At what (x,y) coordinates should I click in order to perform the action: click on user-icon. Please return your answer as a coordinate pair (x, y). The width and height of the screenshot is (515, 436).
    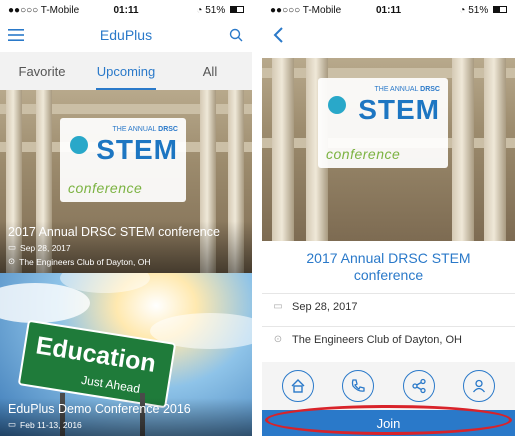
    Looking at the image, I should click on (478, 386).